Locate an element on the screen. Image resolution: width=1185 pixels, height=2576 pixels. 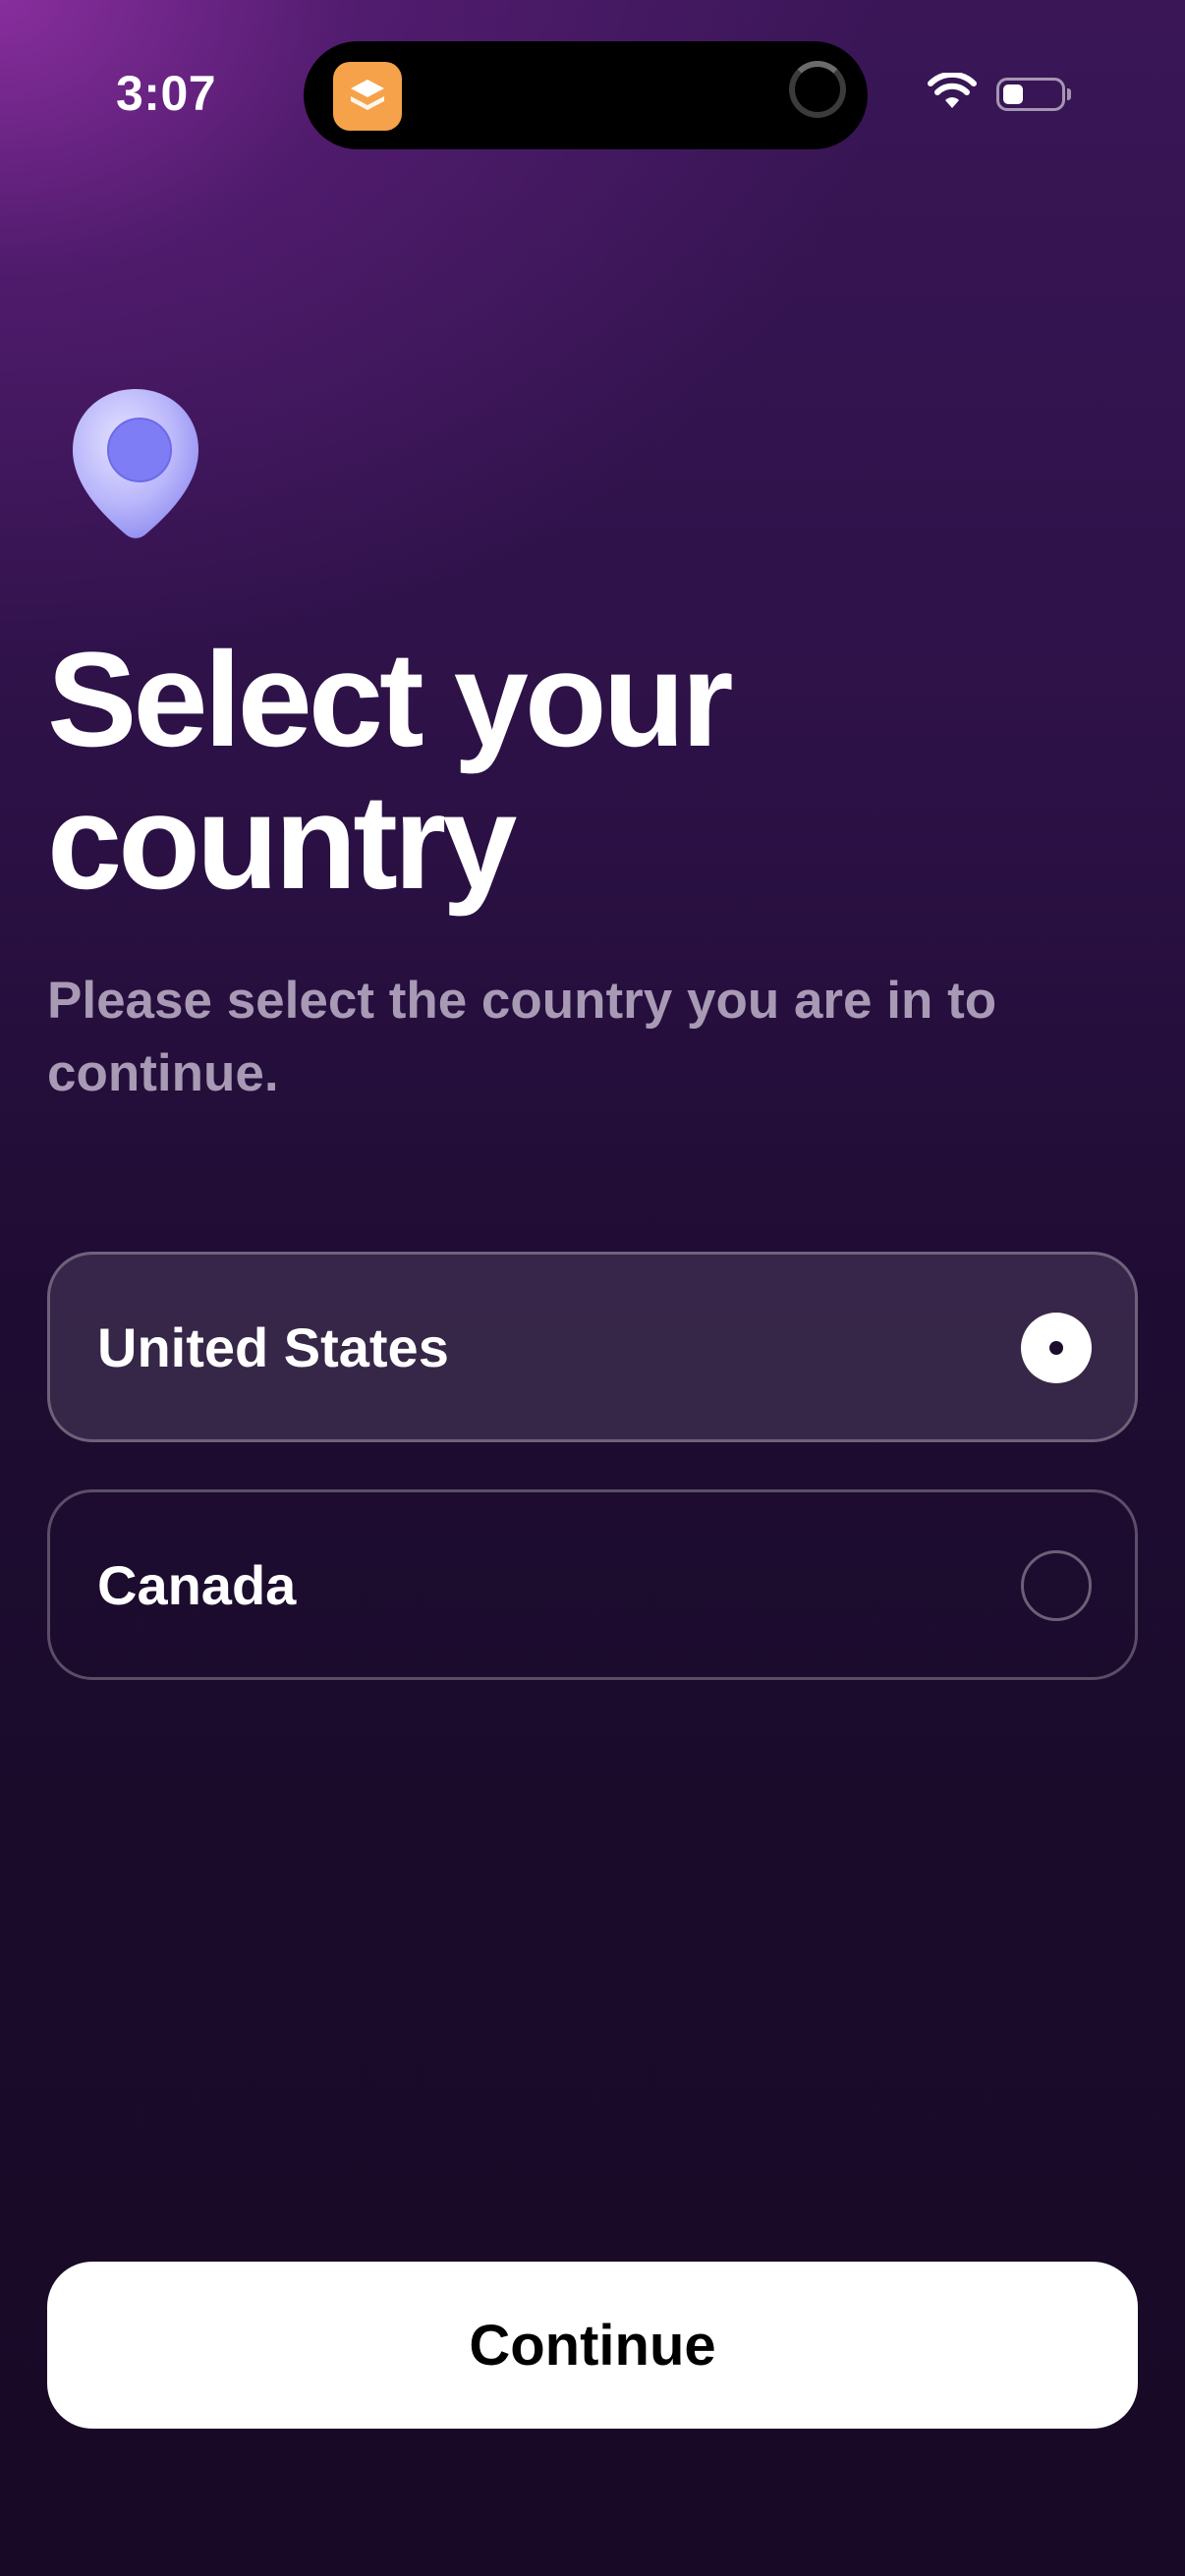
country-option-united-states: United States is located at coordinates (592, 1347).